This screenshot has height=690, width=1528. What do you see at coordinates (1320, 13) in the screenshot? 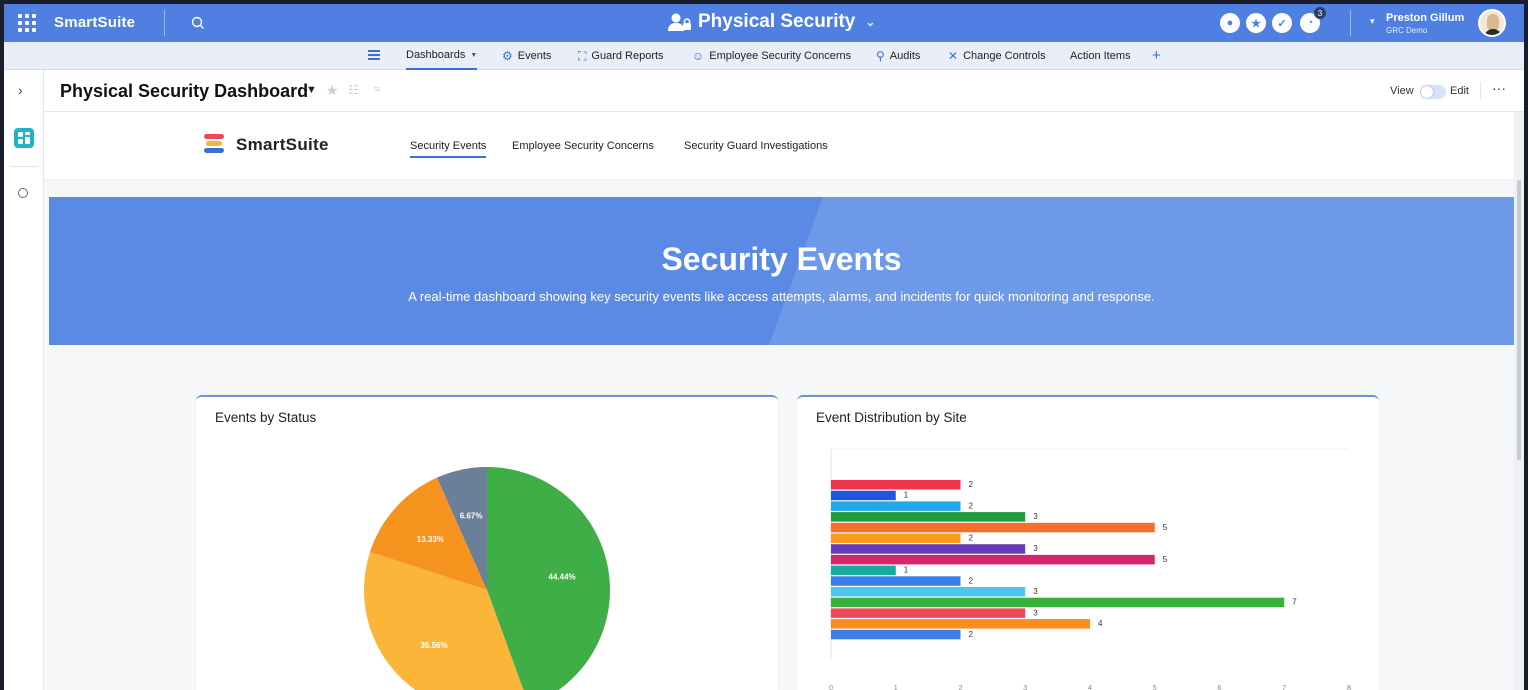
I see `notification-count-badge: 3` at bounding box center [1320, 13].